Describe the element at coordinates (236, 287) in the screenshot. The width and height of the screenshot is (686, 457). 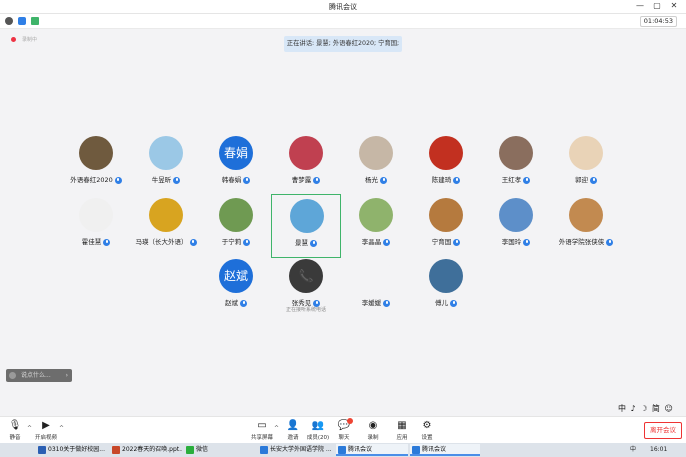
I see `participant-tile: 赵斌 赵斌` at that location.